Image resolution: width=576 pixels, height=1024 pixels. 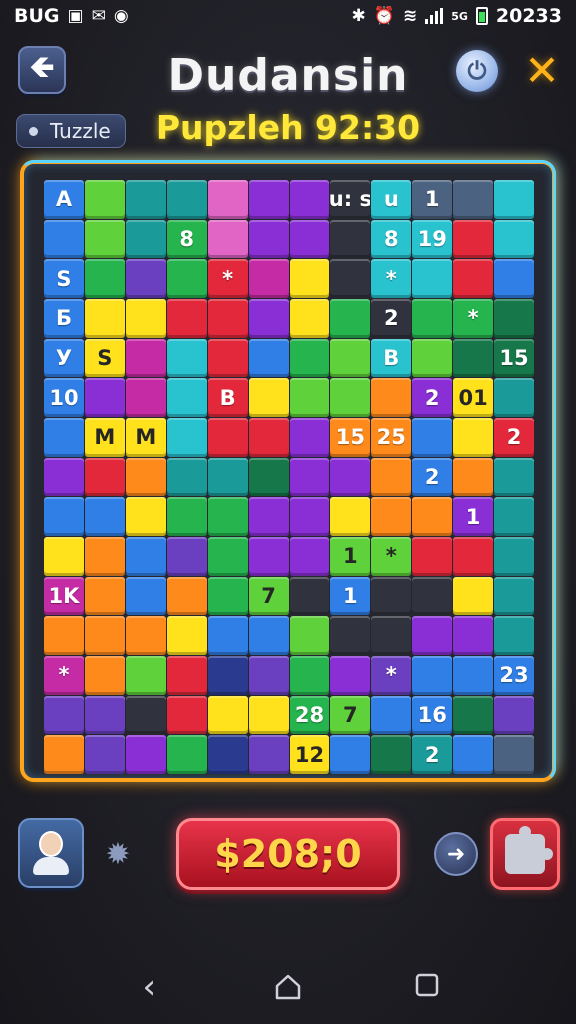 I want to click on avatar-button, so click(x=51, y=853).